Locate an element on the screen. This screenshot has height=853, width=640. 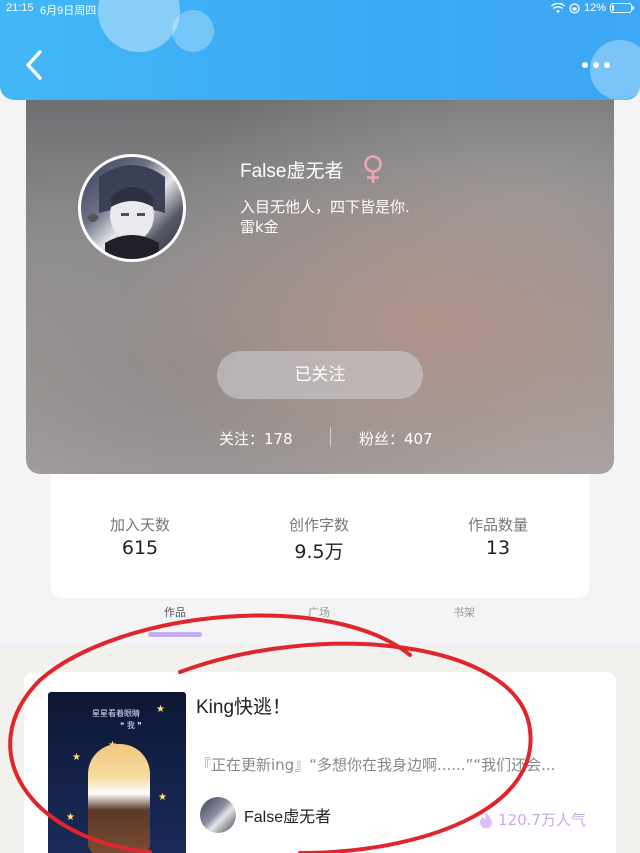
wifi-icon is located at coordinates (557, 7).